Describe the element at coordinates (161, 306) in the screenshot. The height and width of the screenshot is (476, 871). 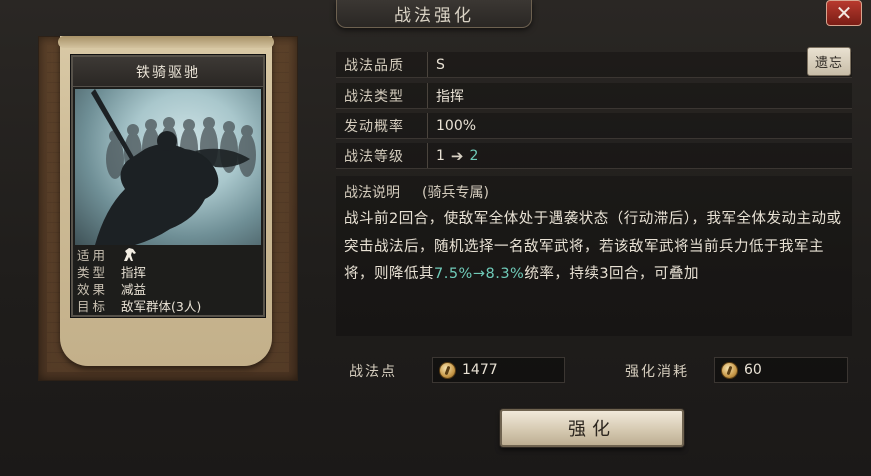
I see `card-value: 敌军群体(3人)` at that location.